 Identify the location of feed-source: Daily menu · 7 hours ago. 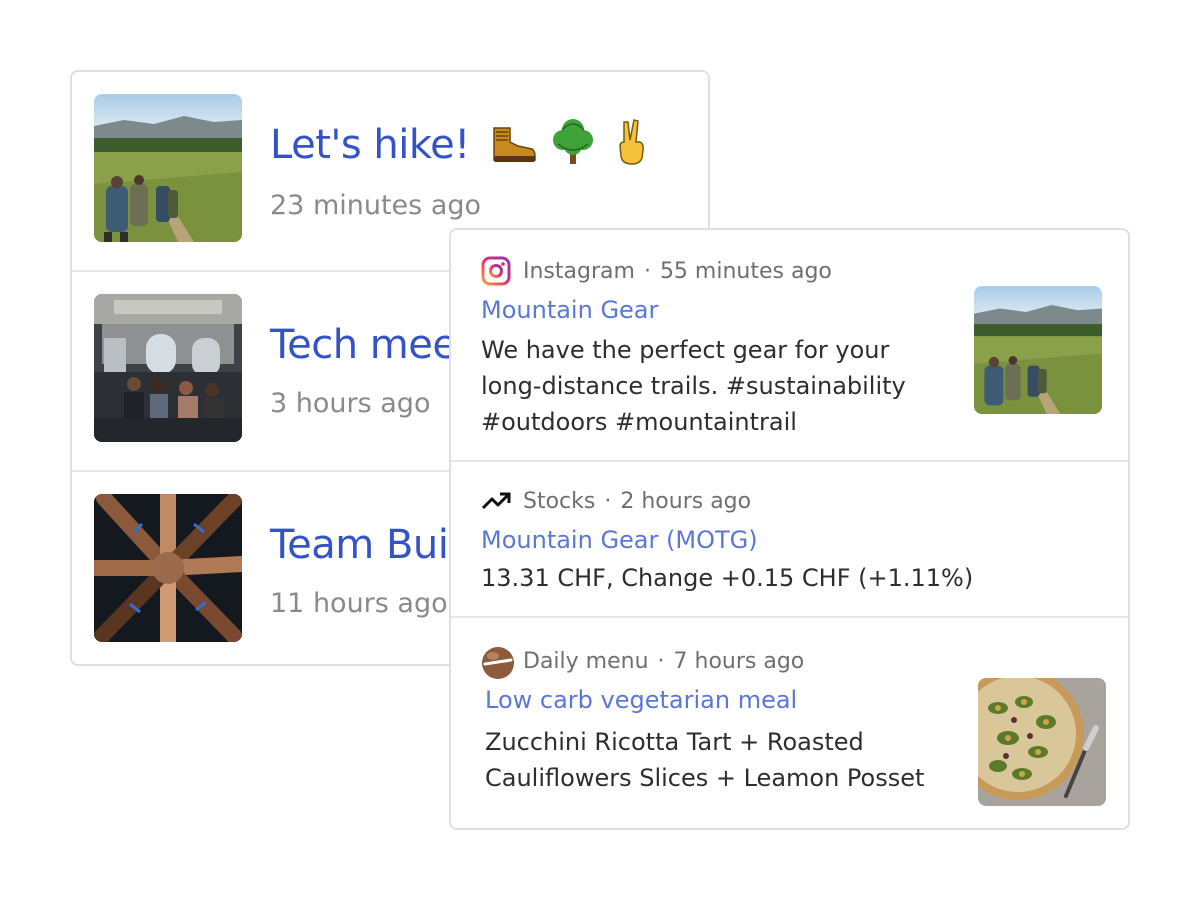
(643, 662).